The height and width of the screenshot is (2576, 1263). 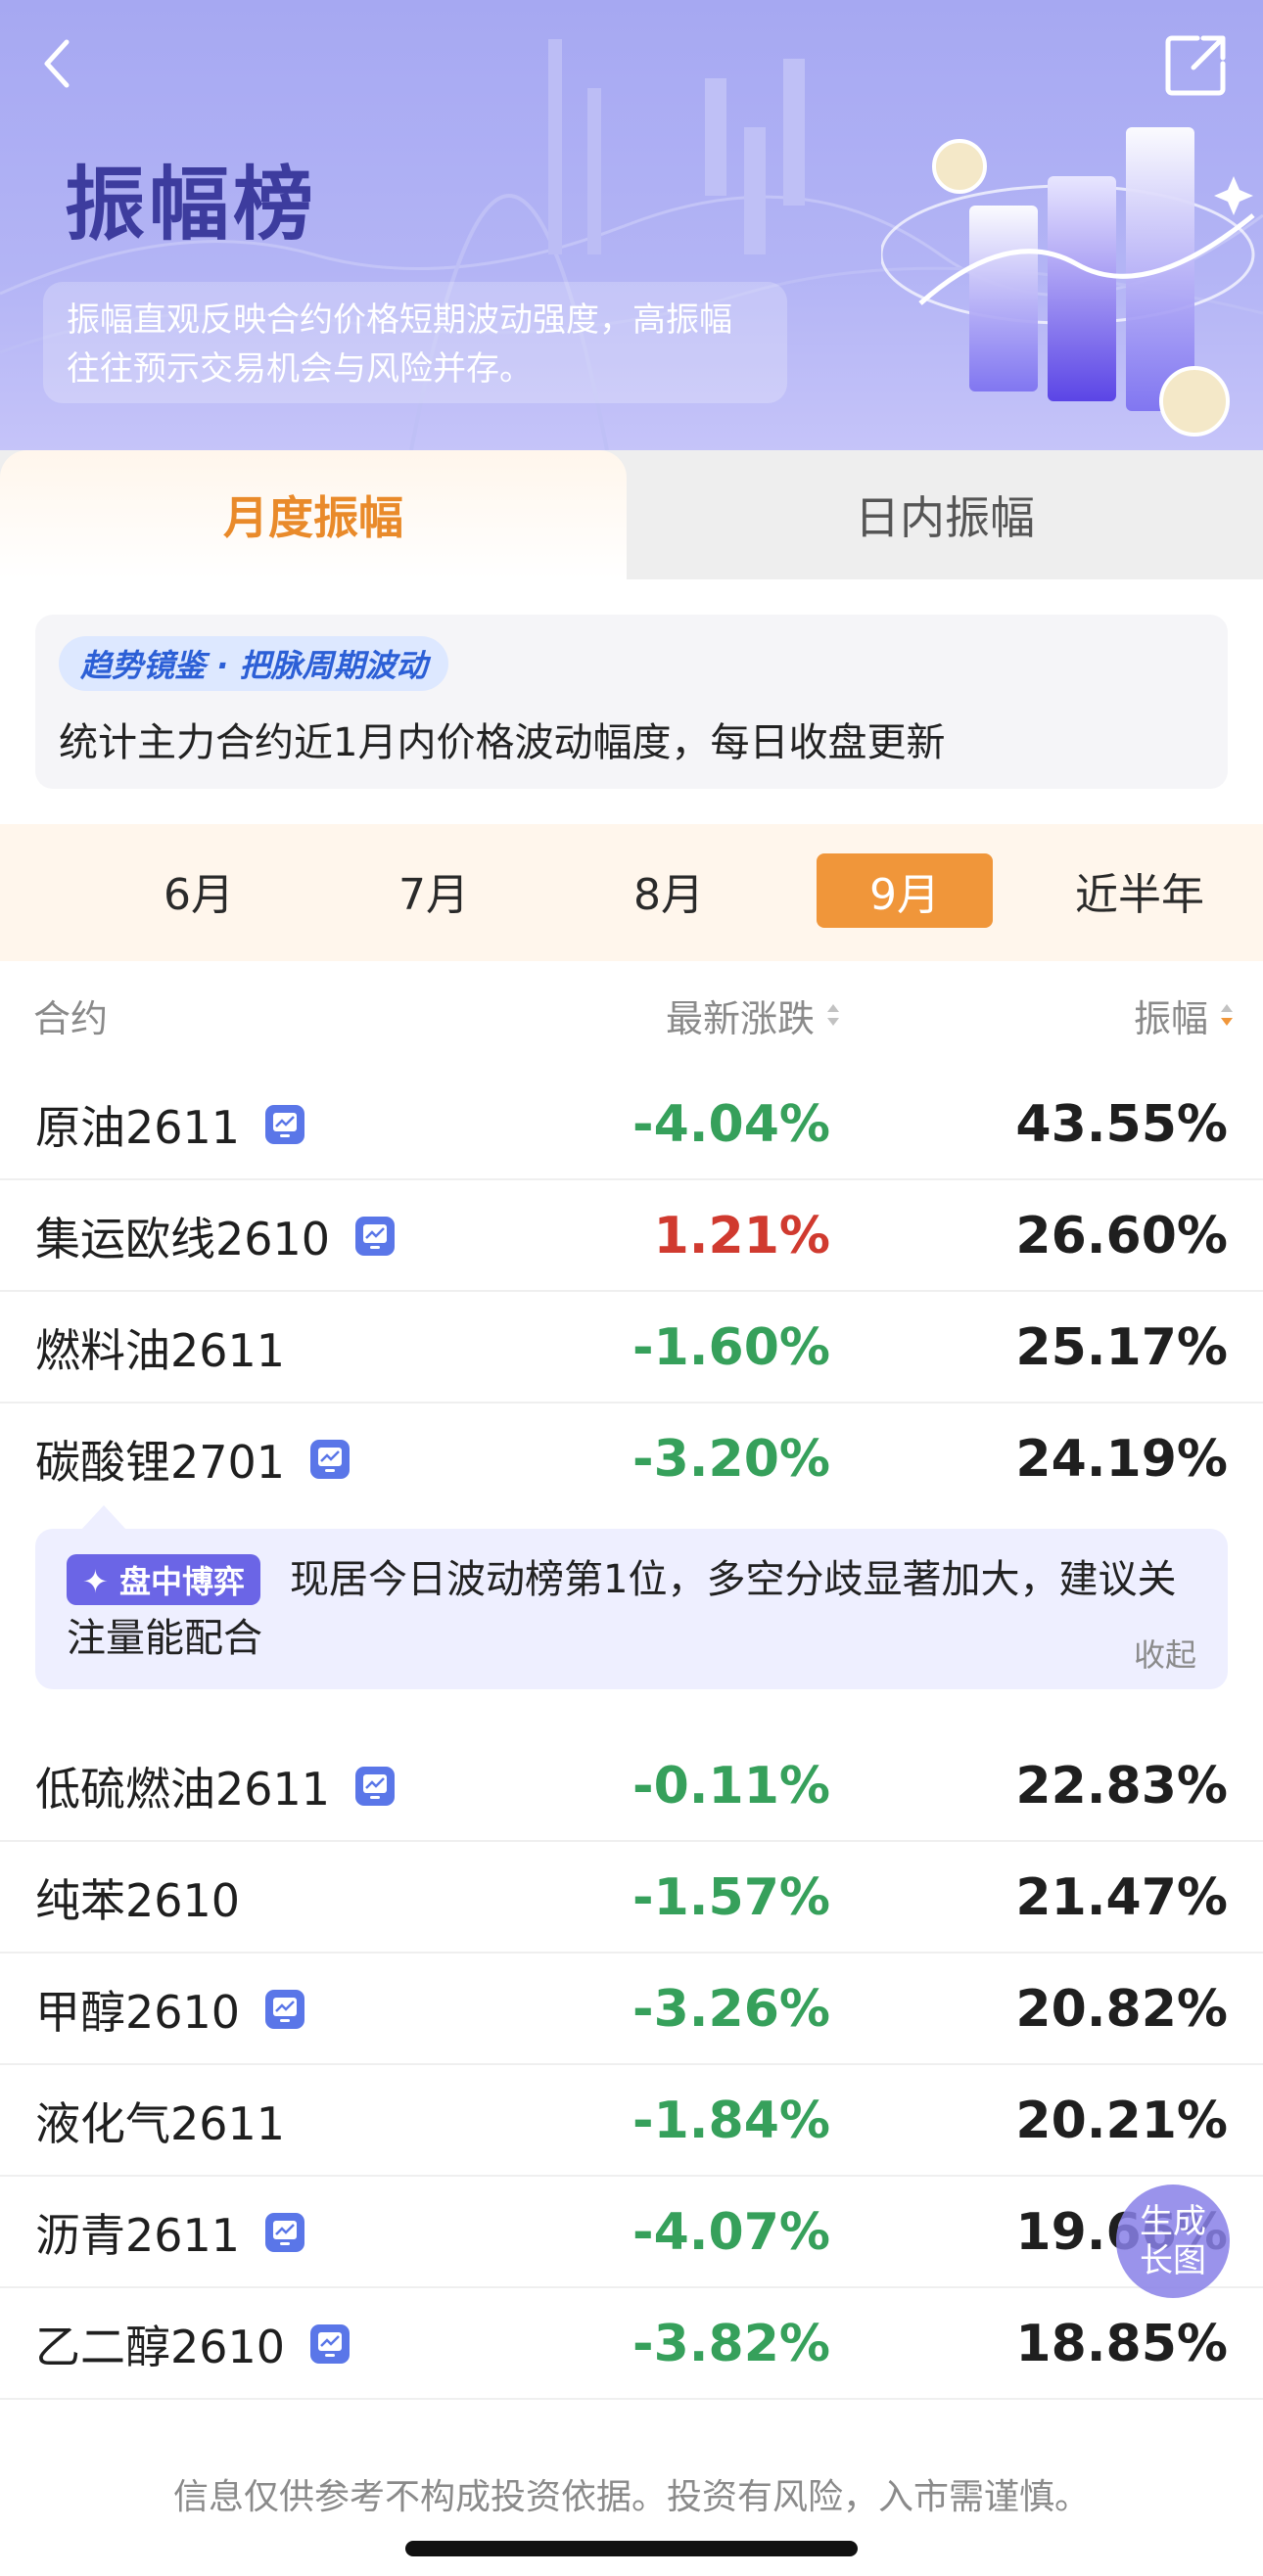 I want to click on bar-chart-illustration-icon, so click(x=1068, y=282).